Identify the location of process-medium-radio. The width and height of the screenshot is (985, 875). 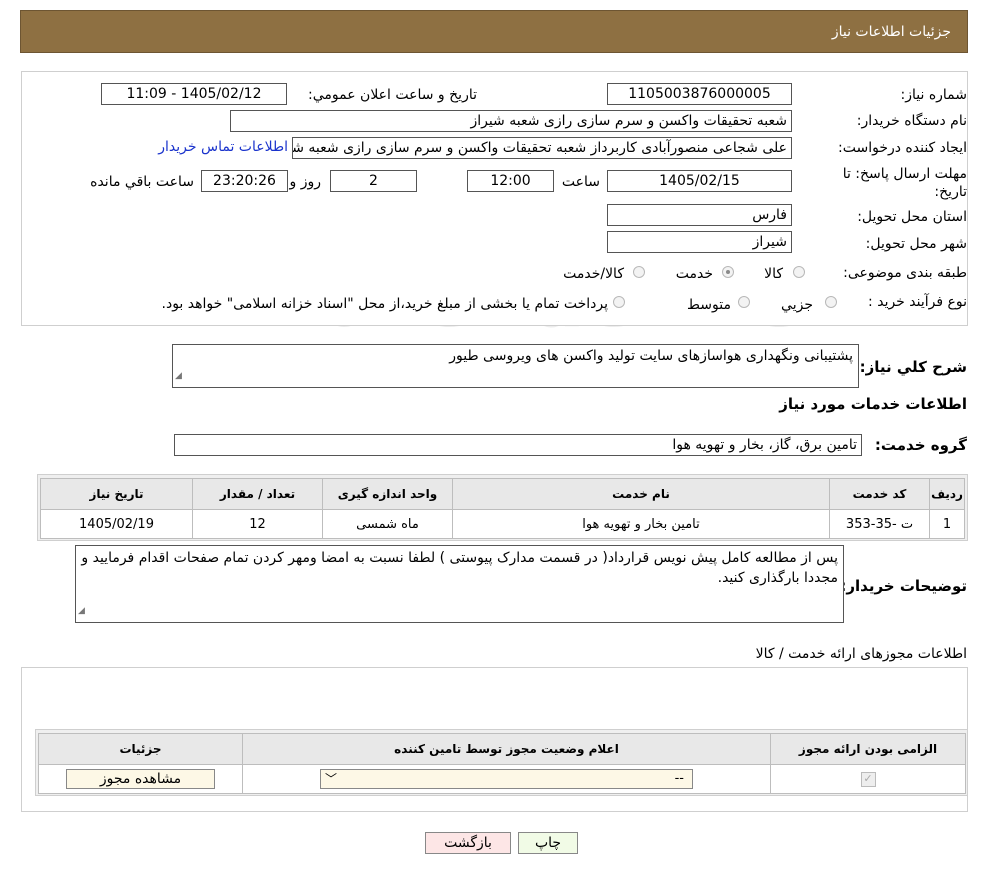
(744, 302).